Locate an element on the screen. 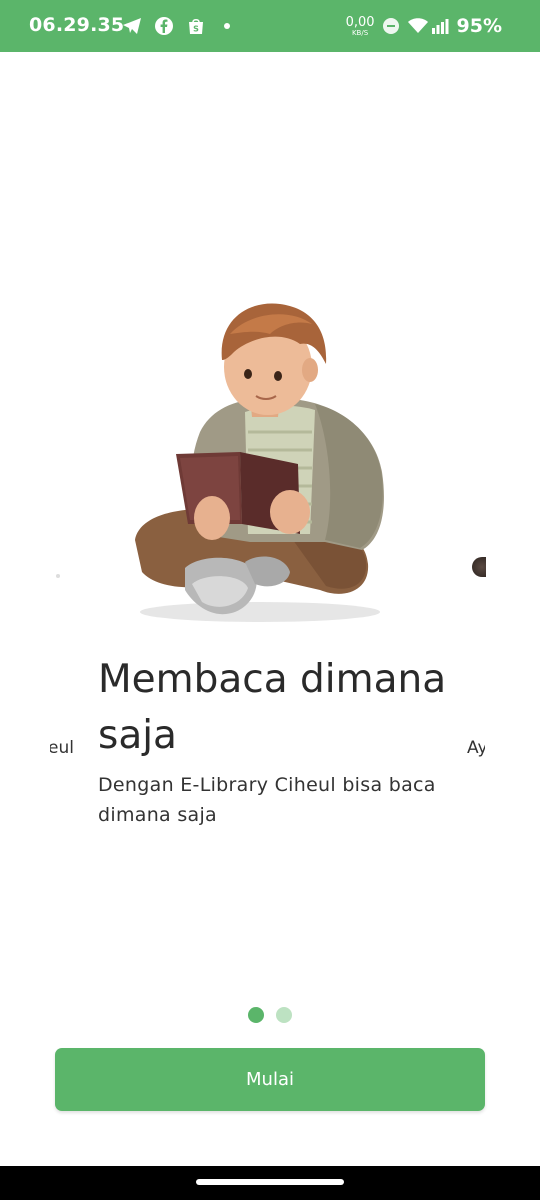  system-icons: 0,00 KB/S 95% is located at coordinates (424, 26).